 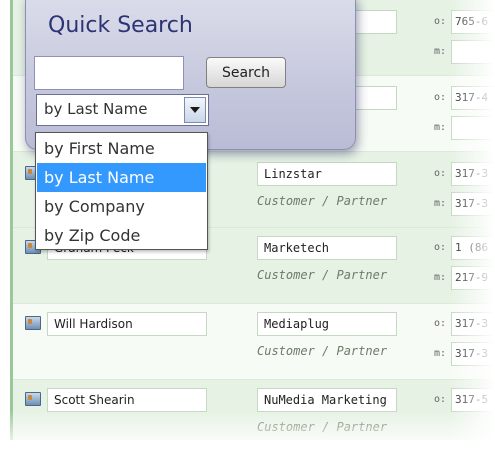 I want to click on company-field: Mediaplug, so click(x=327, y=324).